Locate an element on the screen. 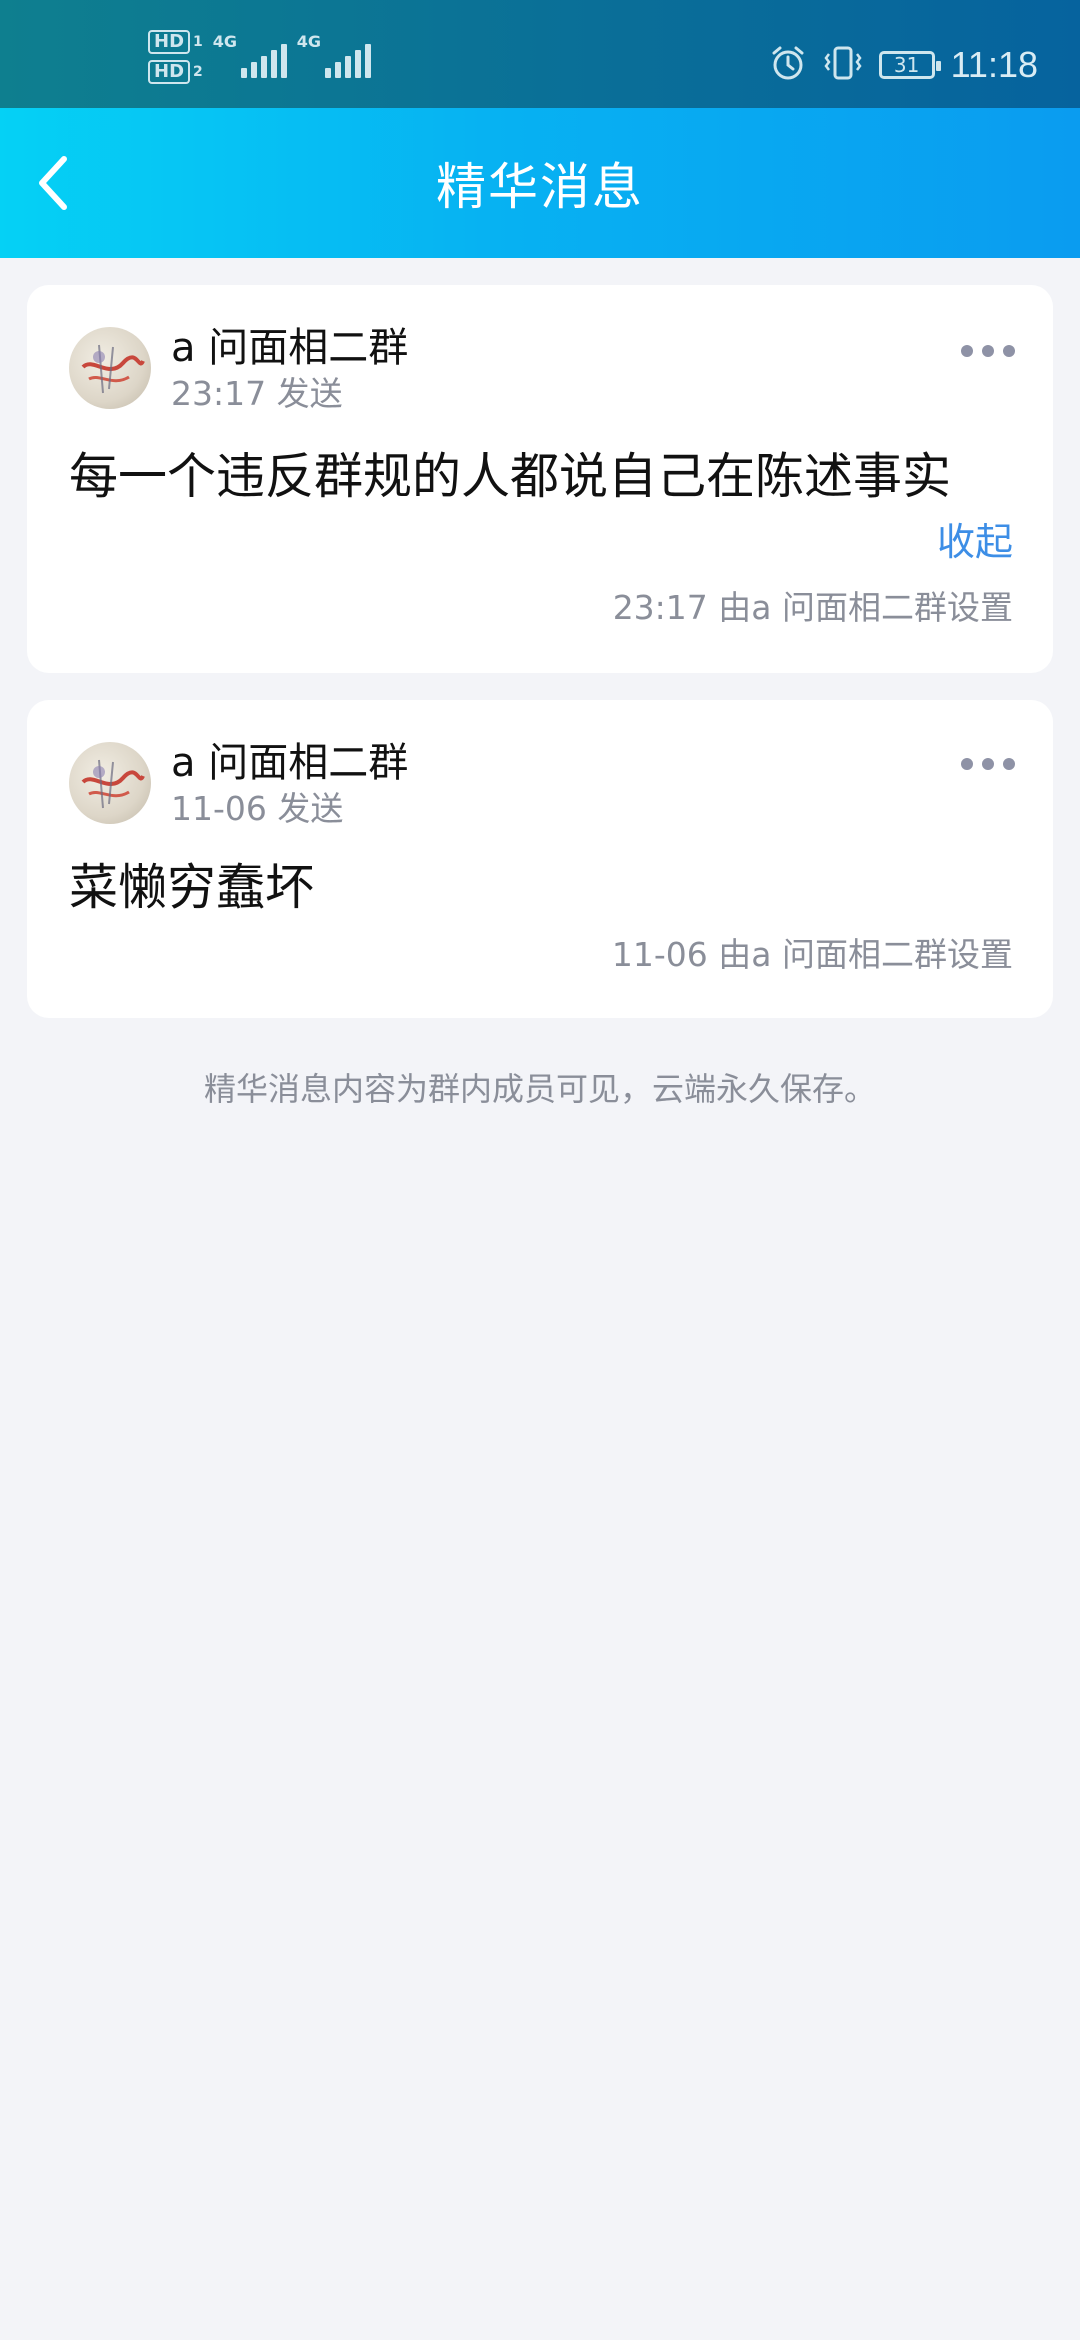 The height and width of the screenshot is (2340, 1080). battery-level: 31 is located at coordinates (906, 65).